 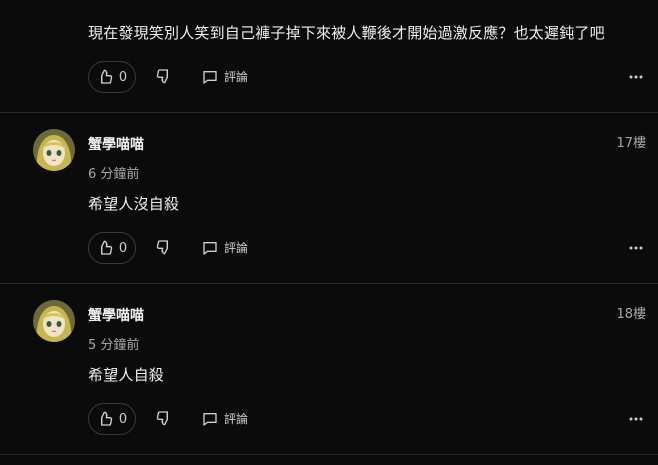 I want to click on timestamp: 5 分鐘前, so click(x=114, y=345).